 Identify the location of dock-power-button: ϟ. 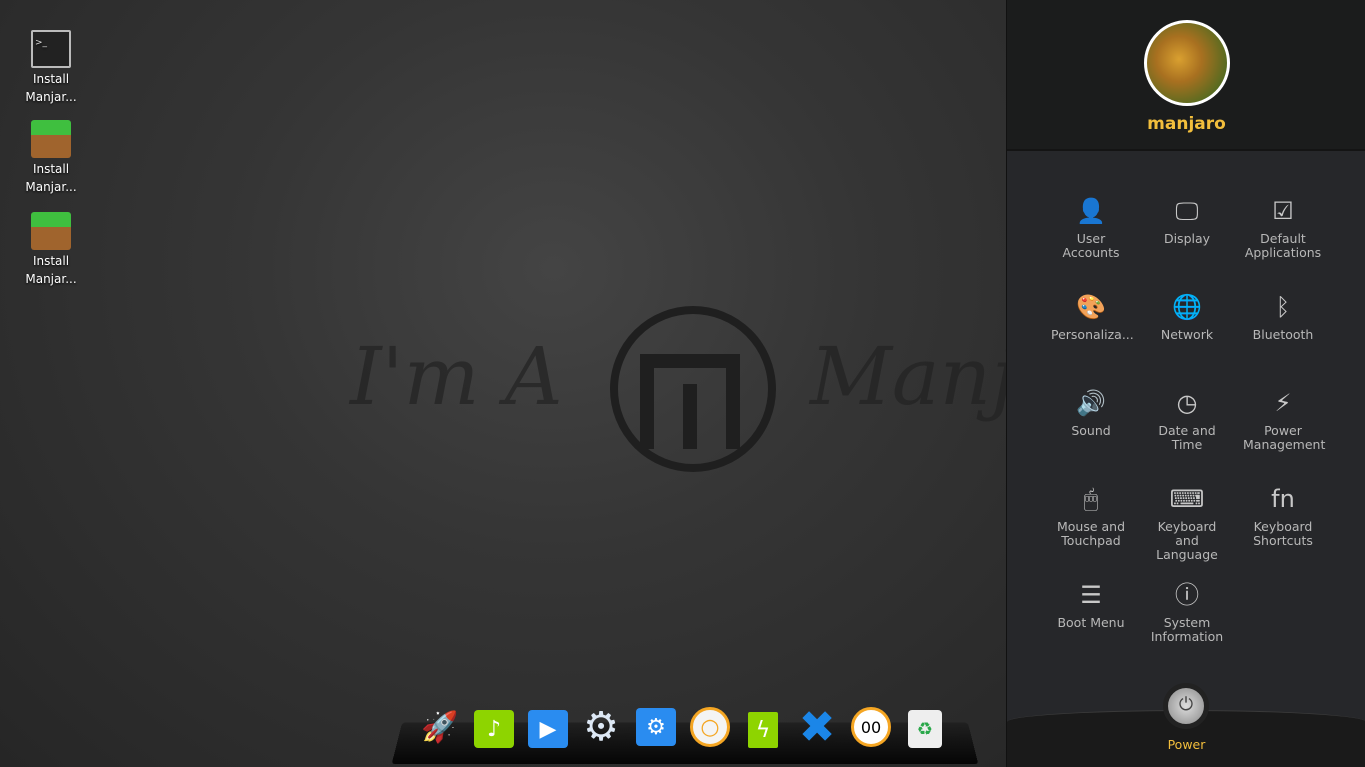
(763, 730).